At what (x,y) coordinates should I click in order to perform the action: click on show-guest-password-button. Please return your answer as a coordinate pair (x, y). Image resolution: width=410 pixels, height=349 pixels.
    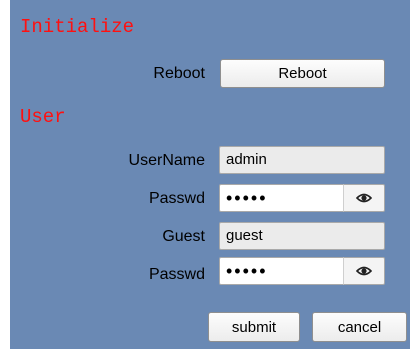
    Looking at the image, I should click on (364, 271).